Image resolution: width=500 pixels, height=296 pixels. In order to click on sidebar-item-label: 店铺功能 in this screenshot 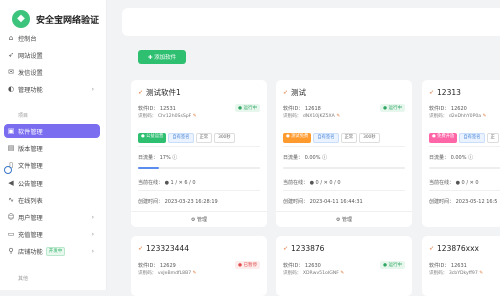, I will do `click(30, 252)`.